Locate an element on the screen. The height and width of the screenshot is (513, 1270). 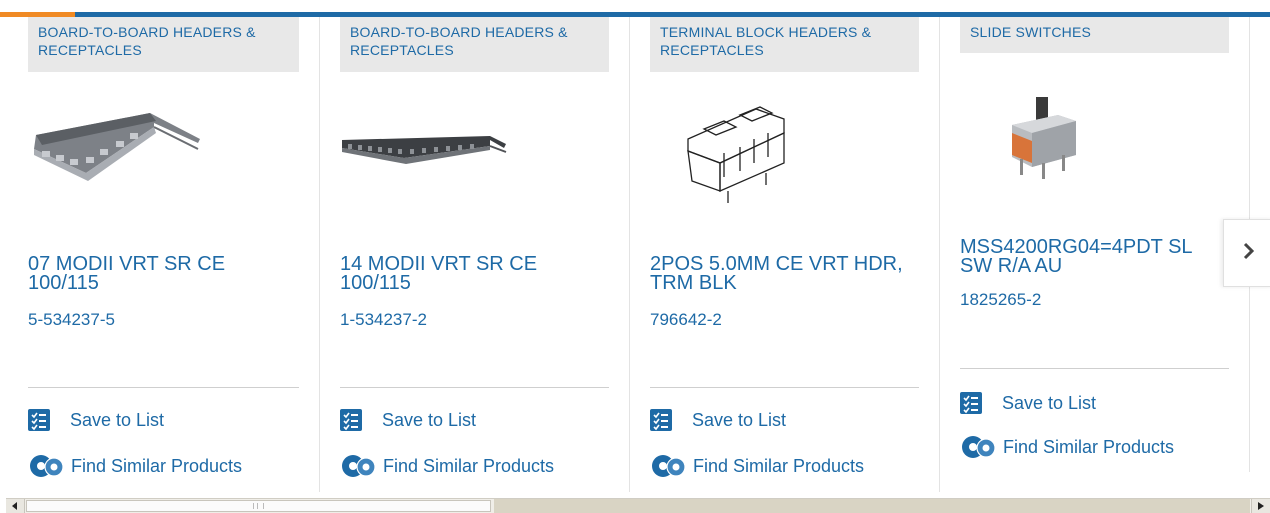
scroll-left-arrow-icon is located at coordinates (14, 506).